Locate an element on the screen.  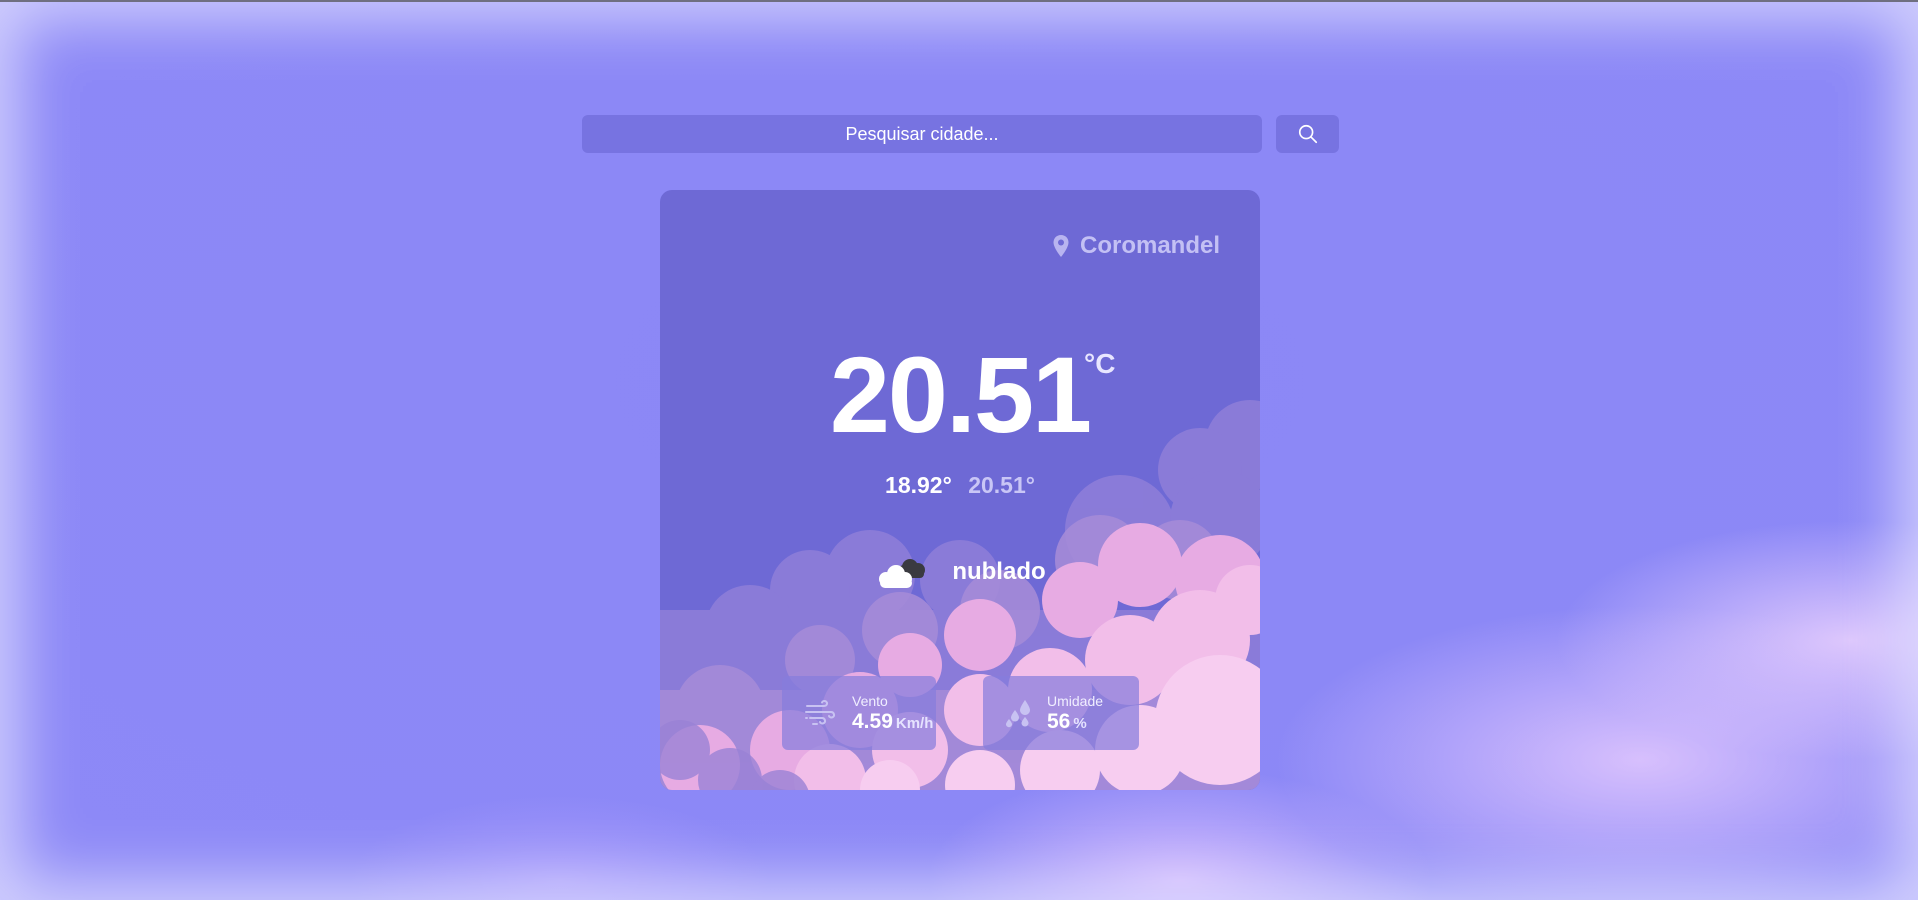
weather-condition: nublado is located at coordinates (960, 572).